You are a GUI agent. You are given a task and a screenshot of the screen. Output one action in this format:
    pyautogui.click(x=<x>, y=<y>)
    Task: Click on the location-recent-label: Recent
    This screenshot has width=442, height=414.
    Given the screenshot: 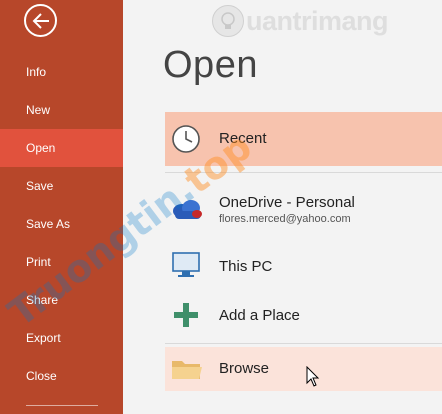 What is the action you would take?
    pyautogui.click(x=243, y=138)
    